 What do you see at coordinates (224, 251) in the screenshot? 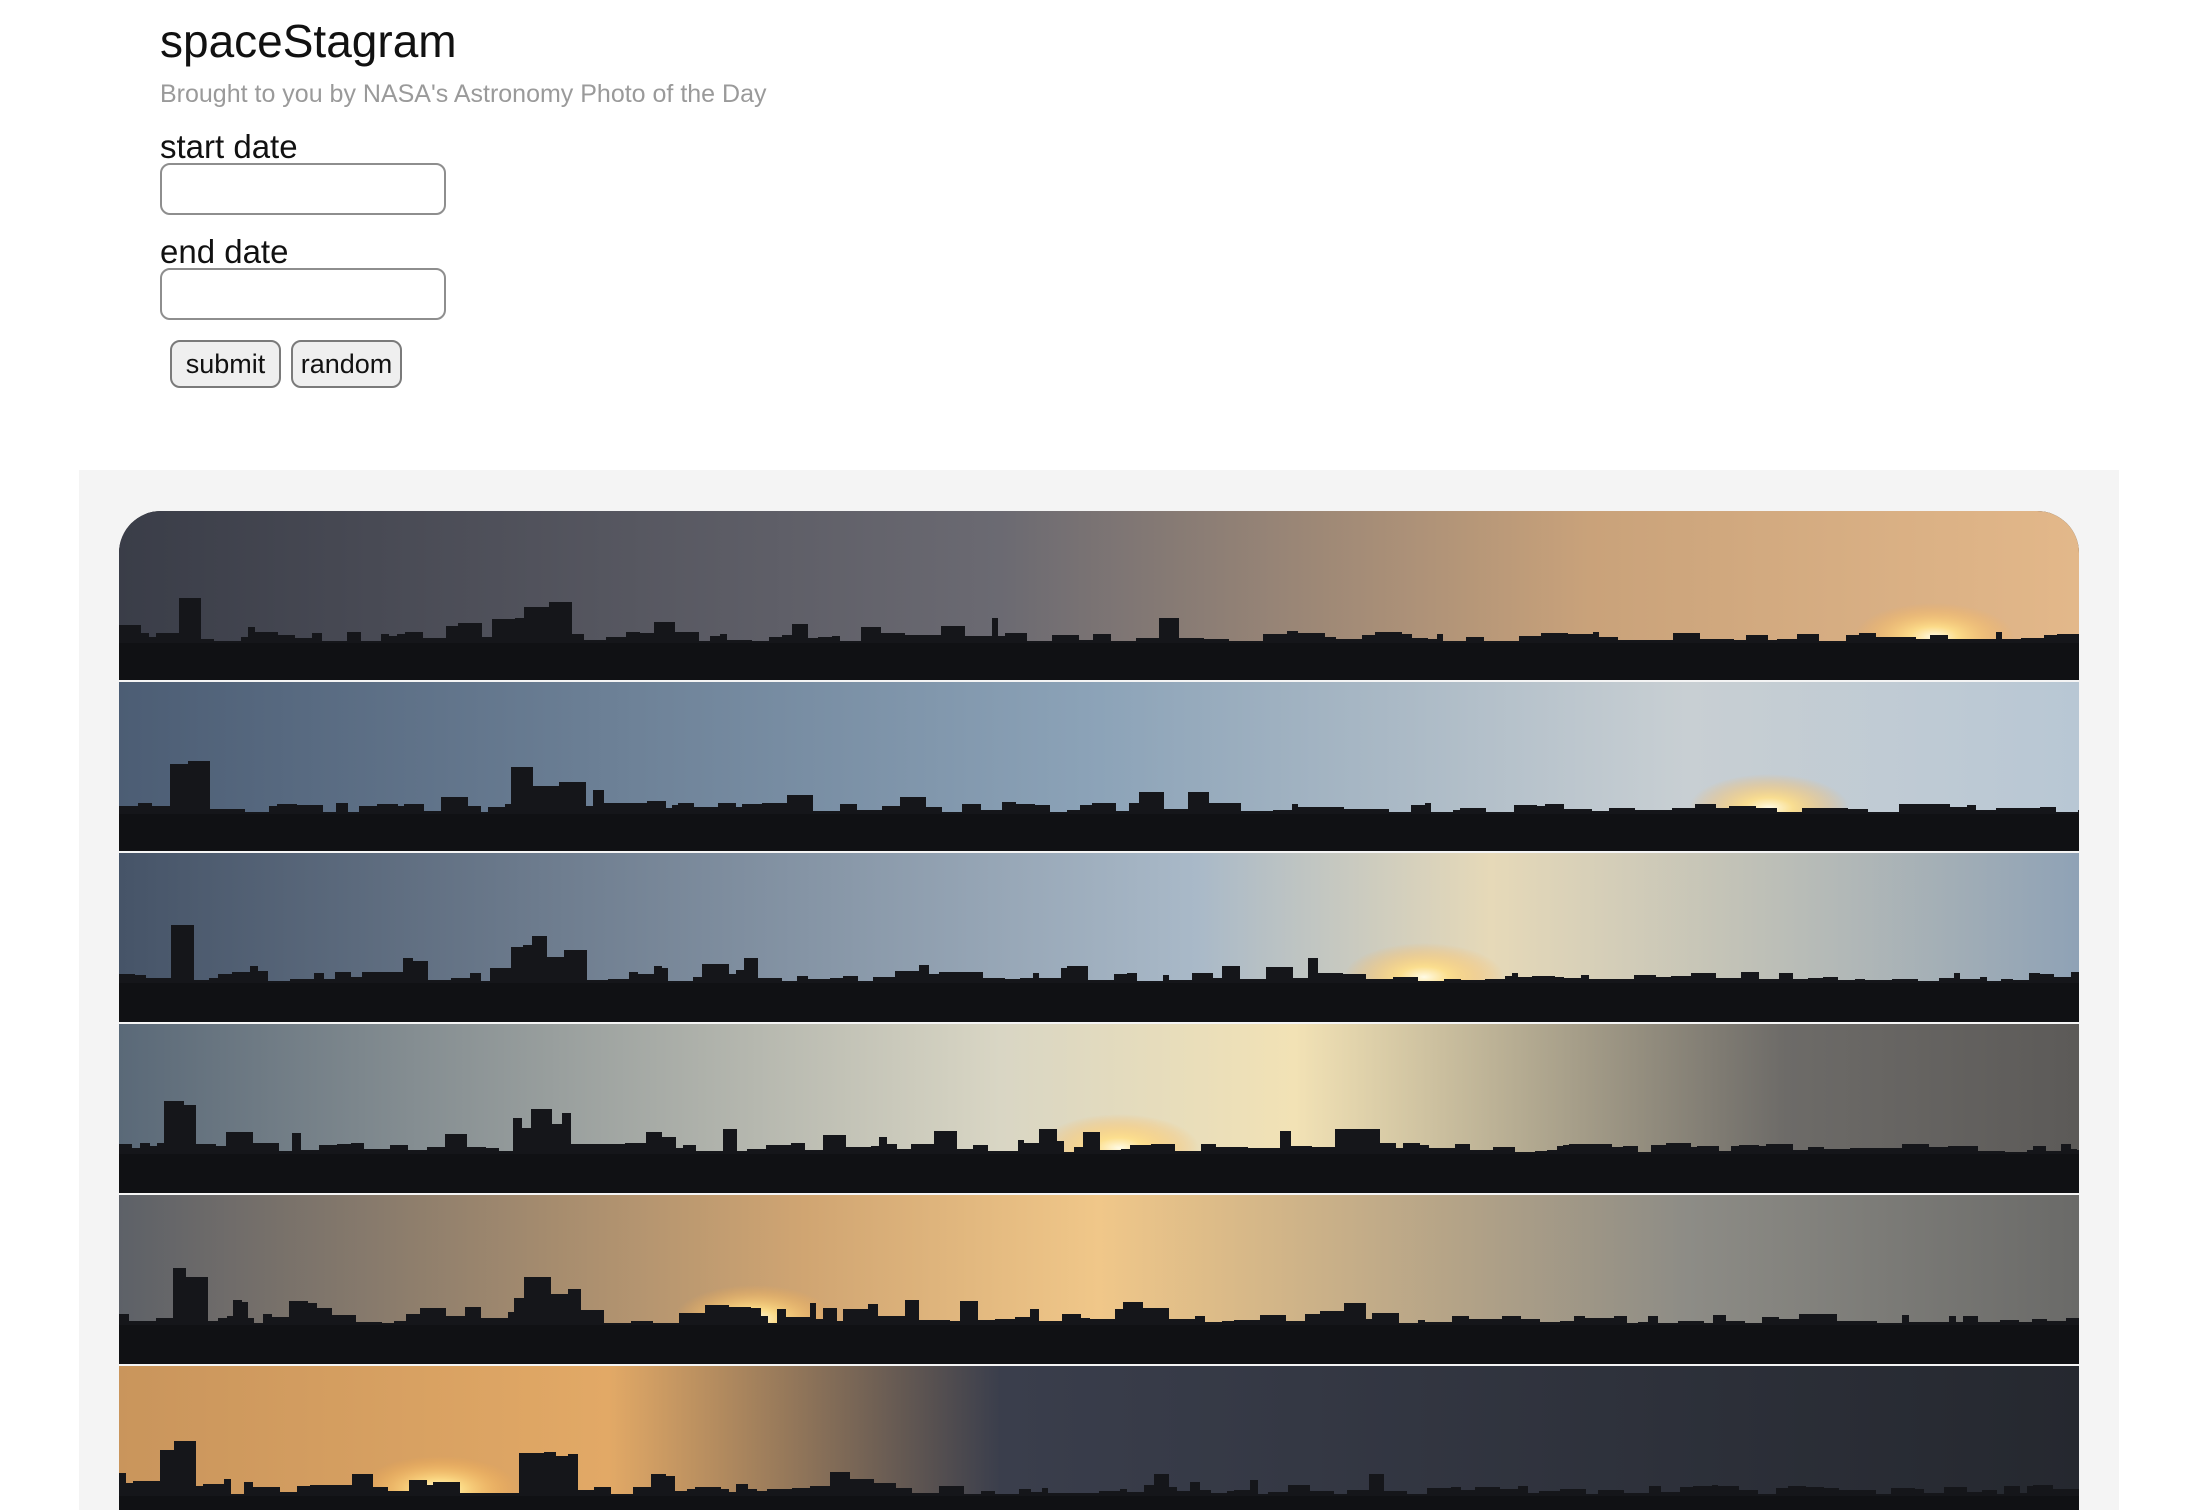
I see `end-date-label: end date` at bounding box center [224, 251].